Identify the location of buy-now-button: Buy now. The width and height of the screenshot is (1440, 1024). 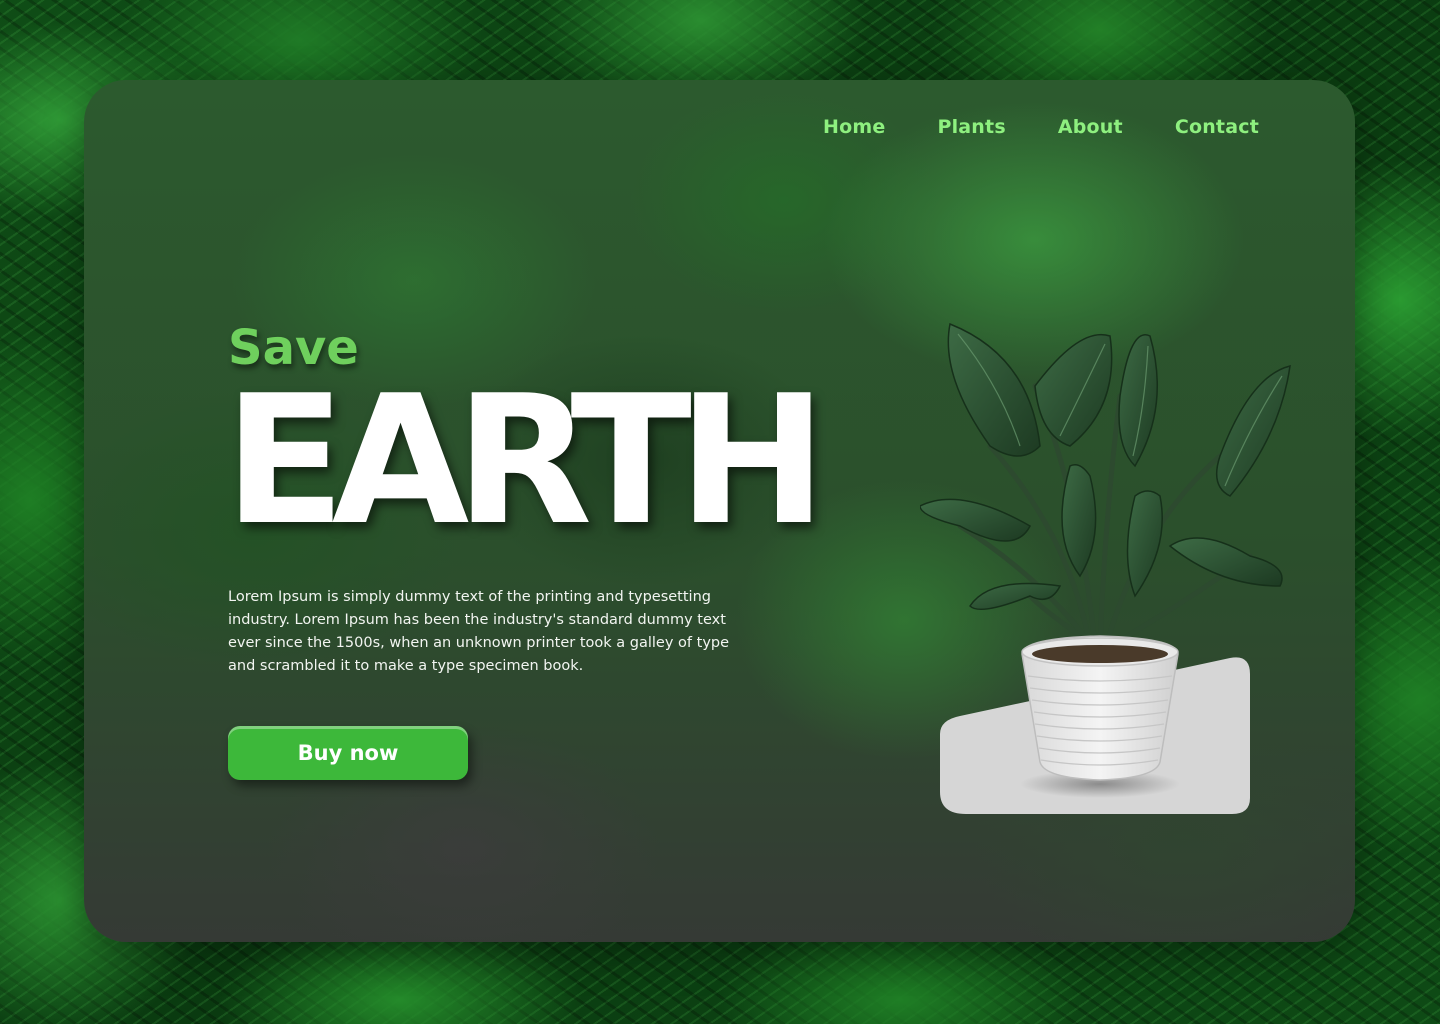
(348, 753).